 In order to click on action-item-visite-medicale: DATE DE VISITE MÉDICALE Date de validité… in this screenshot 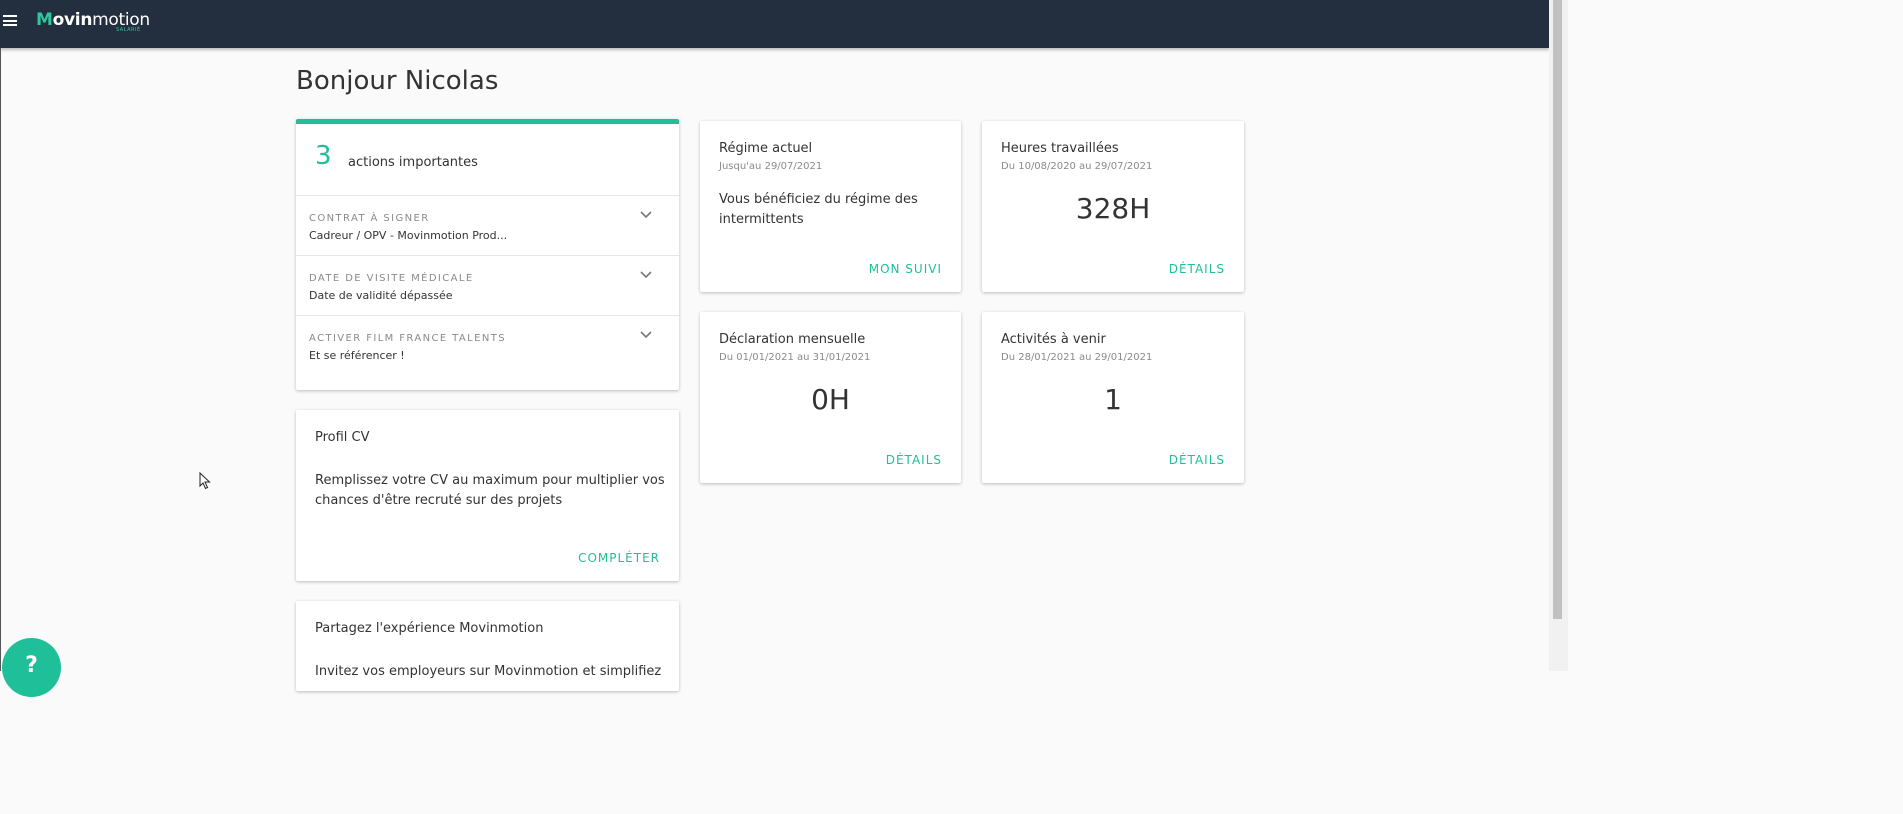, I will do `click(487, 285)`.